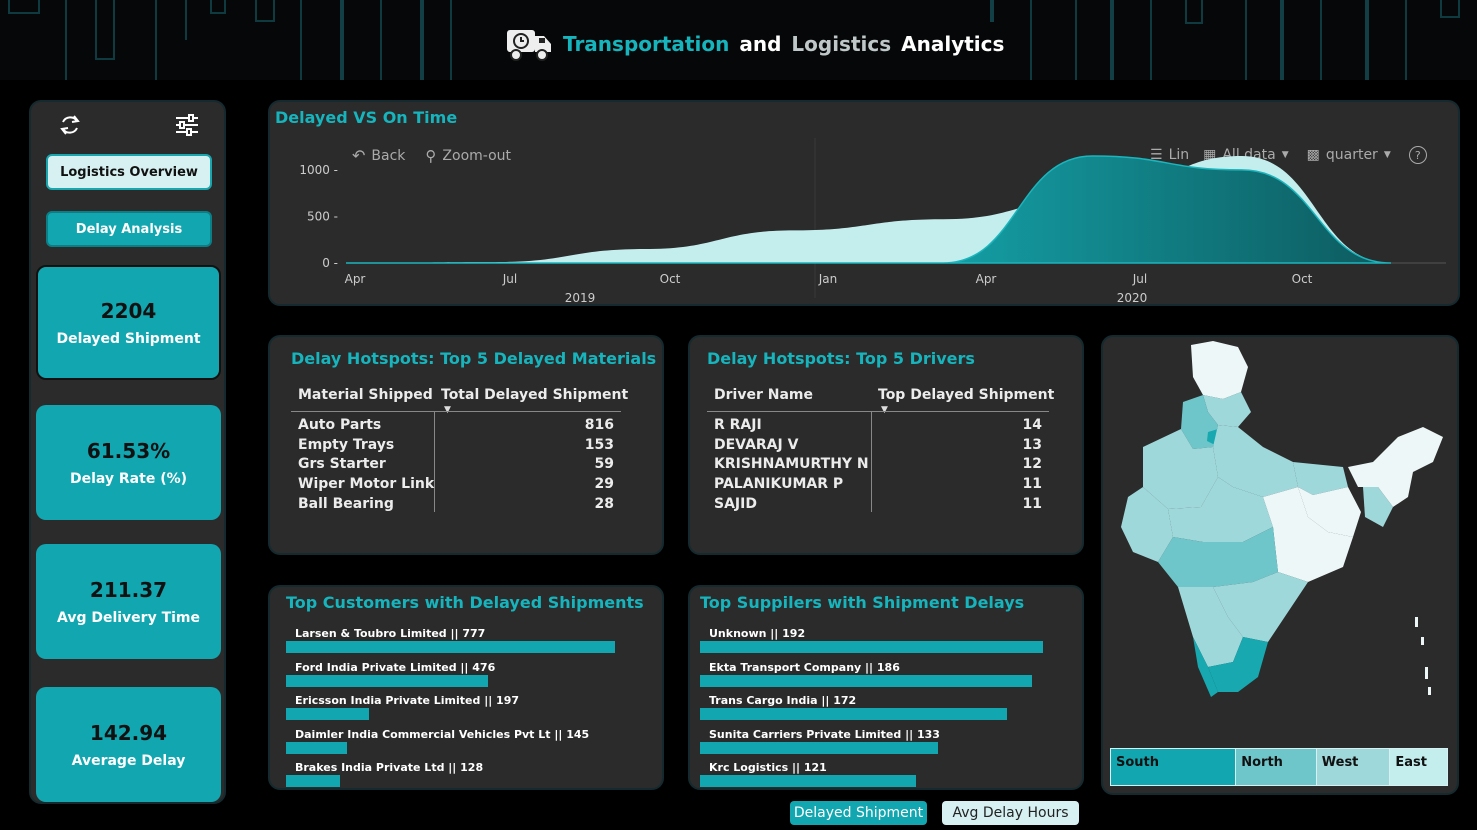 The width and height of the screenshot is (1477, 830). Describe the element at coordinates (322, 216) in the screenshot. I see `y-tick-label: 500 -` at that location.